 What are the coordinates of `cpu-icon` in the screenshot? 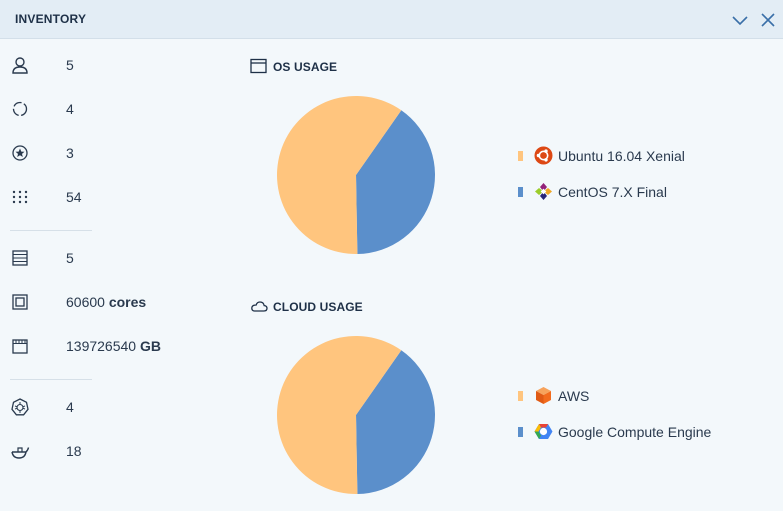 It's located at (20, 302).